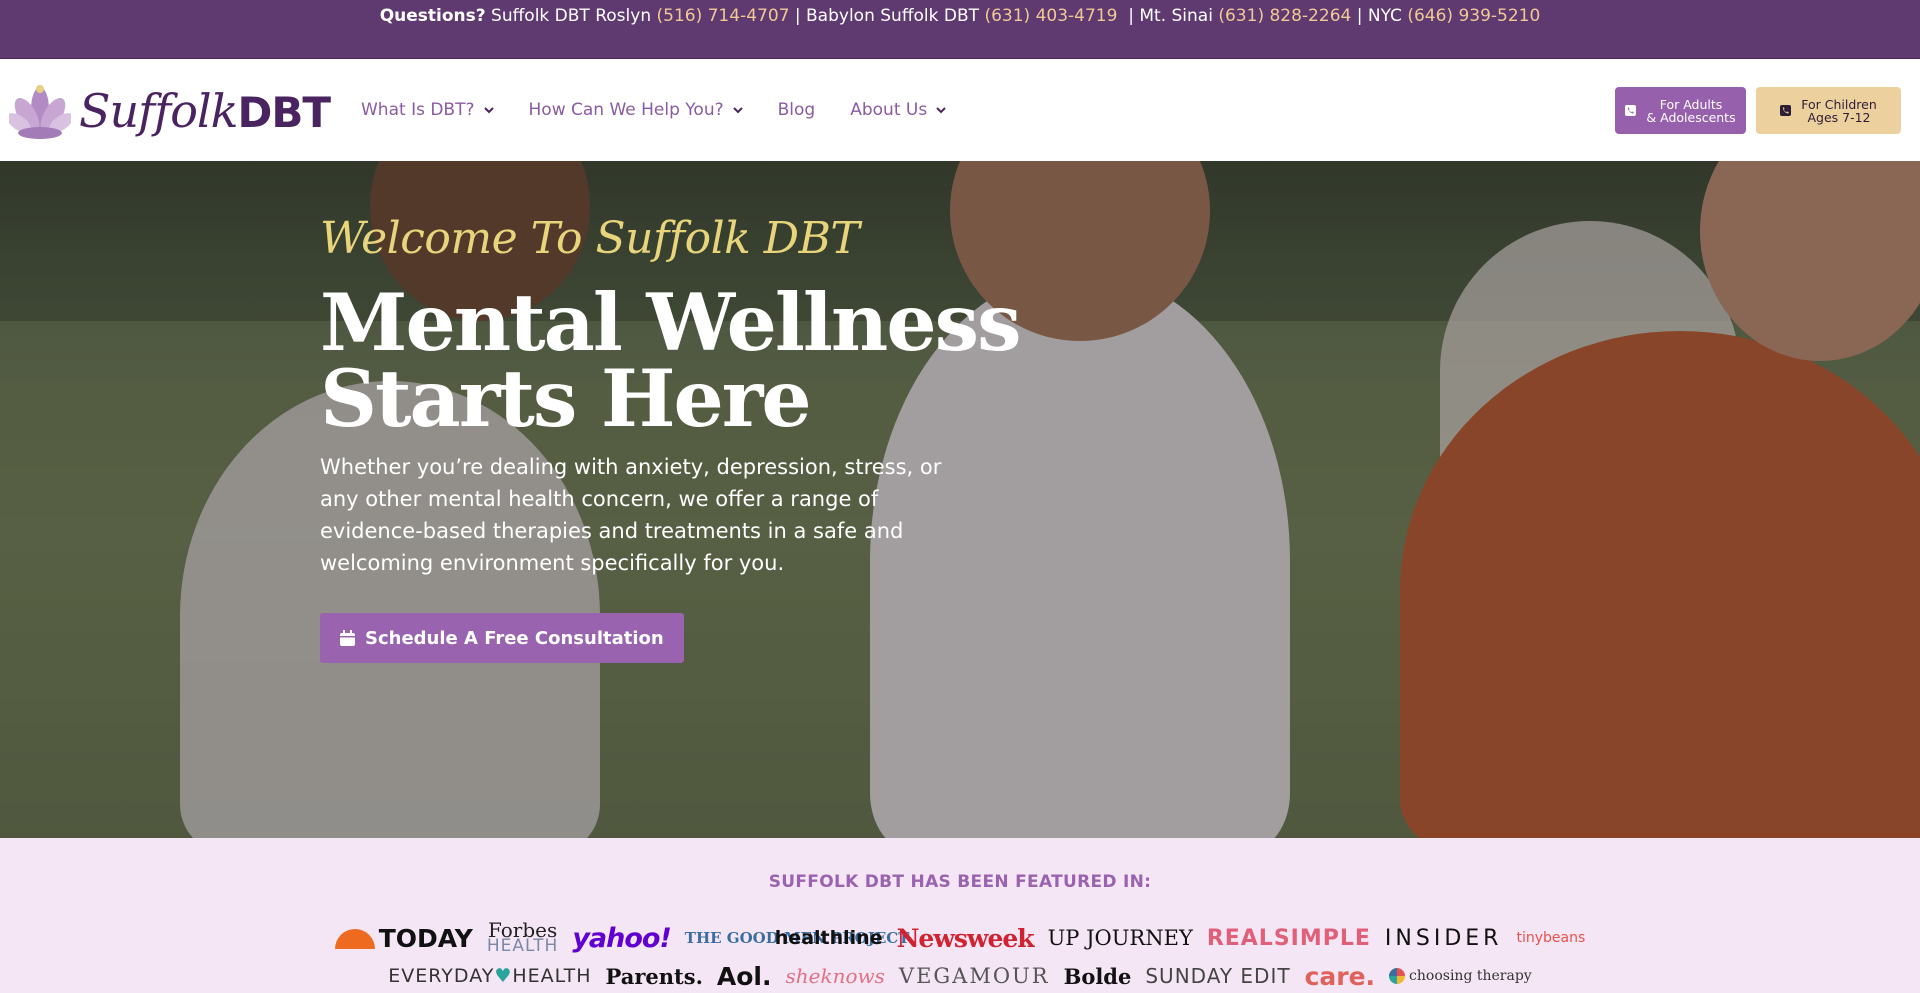 The height and width of the screenshot is (993, 1920). Describe the element at coordinates (1340, 976) in the screenshot. I see `care-logo: care.` at that location.